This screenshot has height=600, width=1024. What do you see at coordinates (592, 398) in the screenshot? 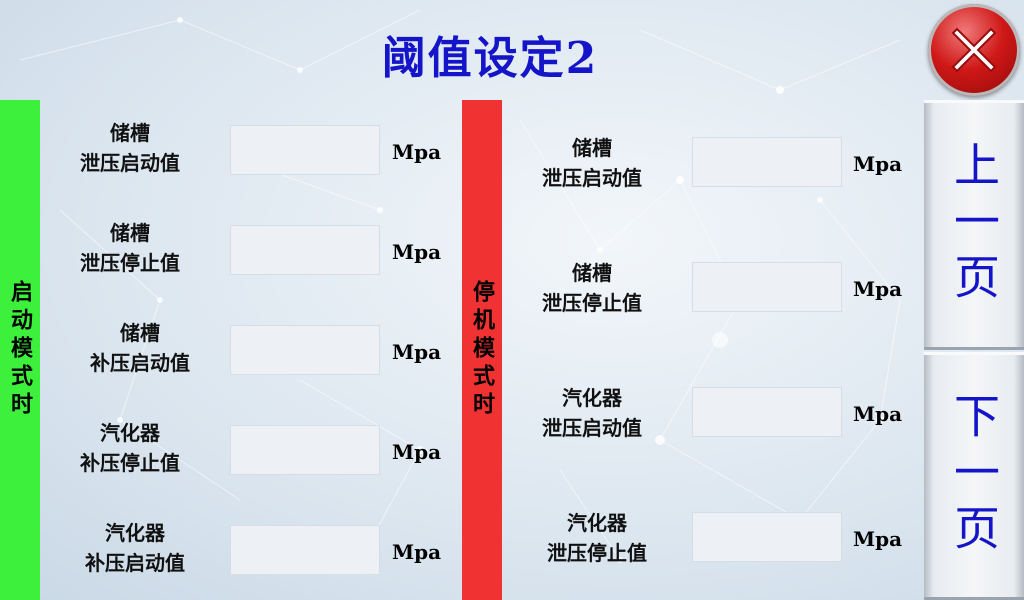
I see `right-row-3-line1: 汽化器` at bounding box center [592, 398].